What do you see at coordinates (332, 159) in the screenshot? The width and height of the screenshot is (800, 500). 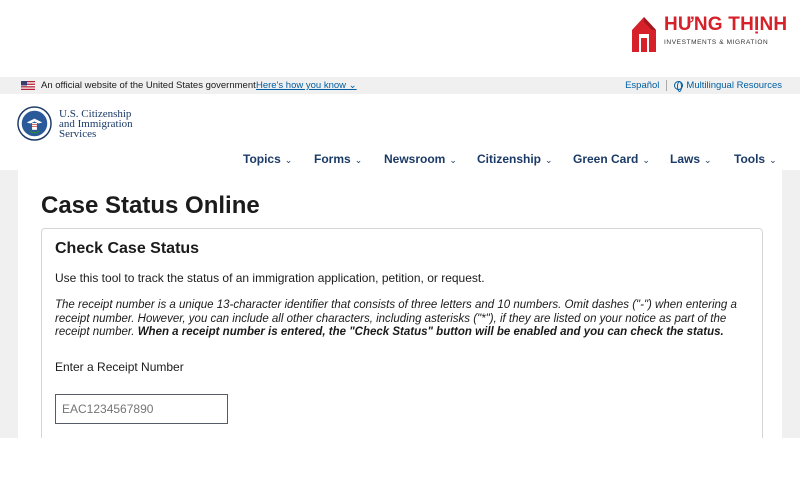 I see `nav-forms-label: Forms` at bounding box center [332, 159].